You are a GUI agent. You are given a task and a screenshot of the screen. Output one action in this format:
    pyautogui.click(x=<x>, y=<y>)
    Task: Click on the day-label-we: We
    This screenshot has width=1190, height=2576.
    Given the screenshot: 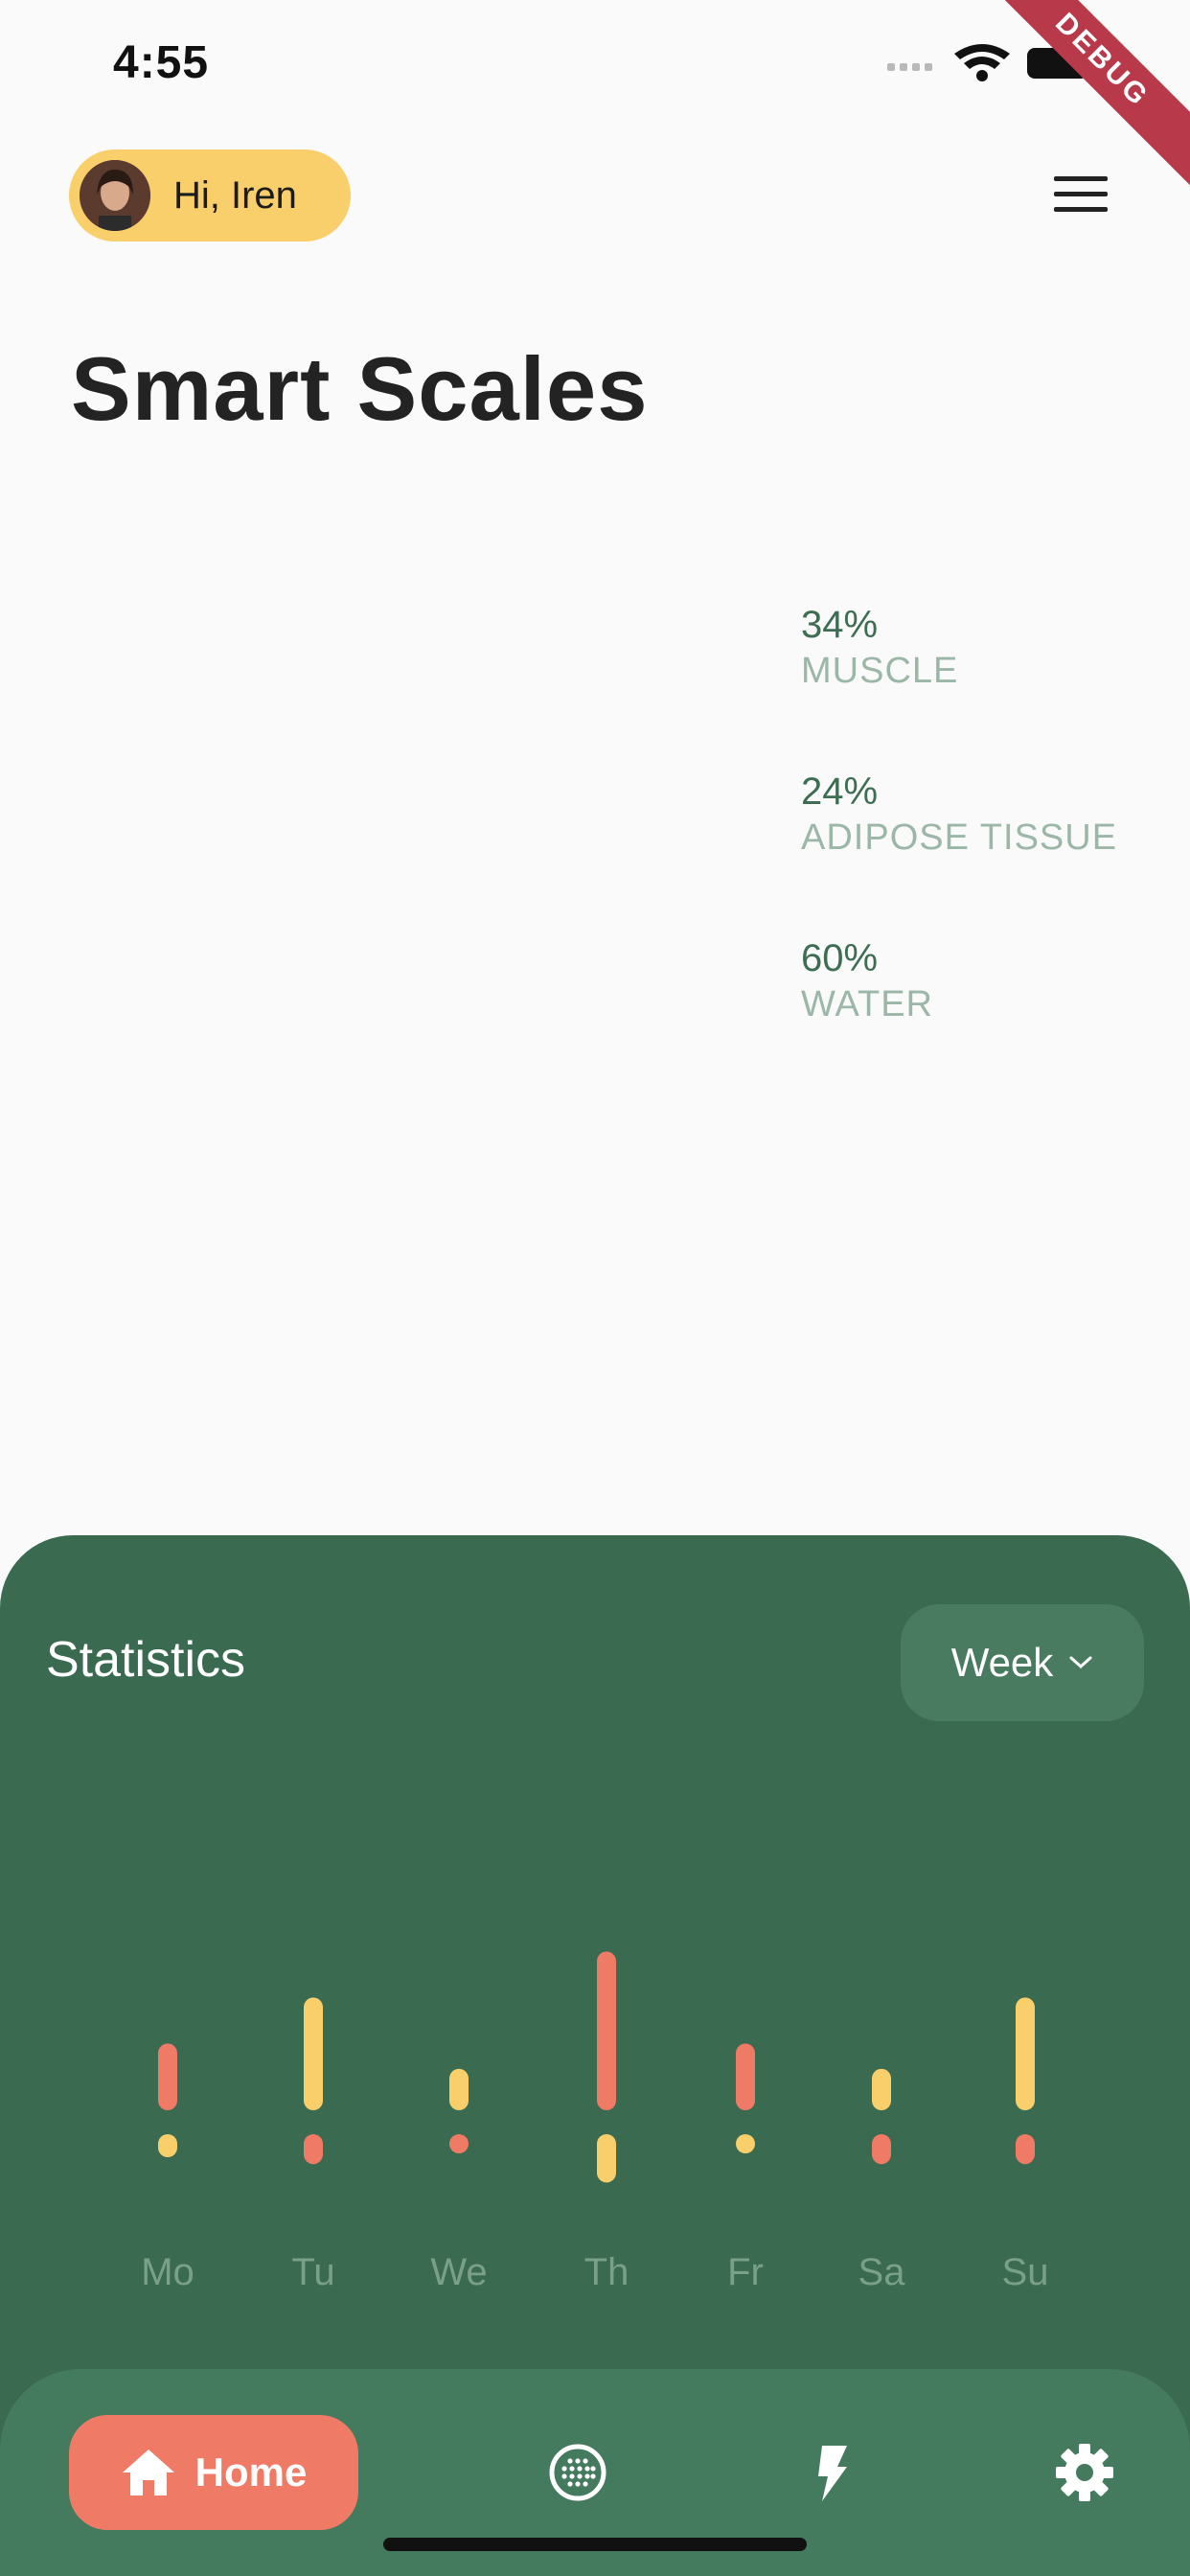 What is the action you would take?
    pyautogui.click(x=459, y=2272)
    